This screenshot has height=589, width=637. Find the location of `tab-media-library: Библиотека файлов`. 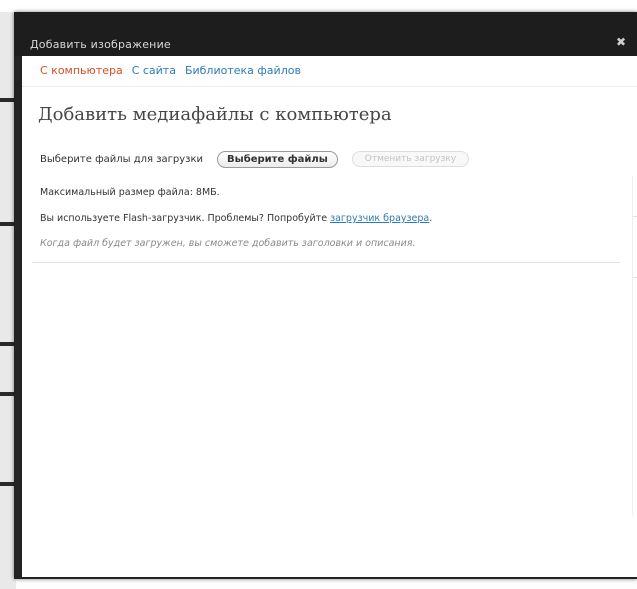

tab-media-library: Библиотека файлов is located at coordinates (243, 73).